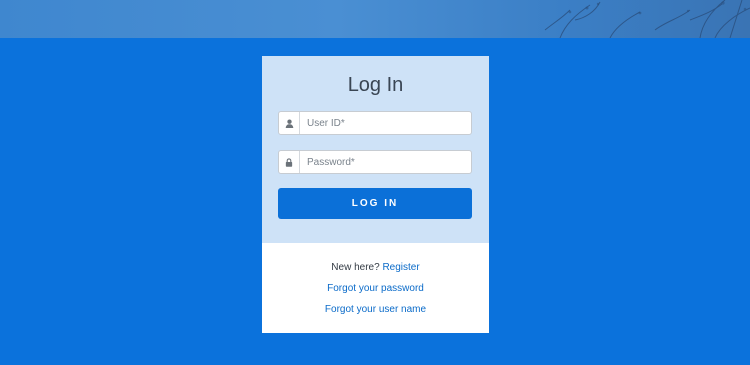 The height and width of the screenshot is (365, 750). What do you see at coordinates (355, 267) in the screenshot?
I see `new-here-text: New here?` at bounding box center [355, 267].